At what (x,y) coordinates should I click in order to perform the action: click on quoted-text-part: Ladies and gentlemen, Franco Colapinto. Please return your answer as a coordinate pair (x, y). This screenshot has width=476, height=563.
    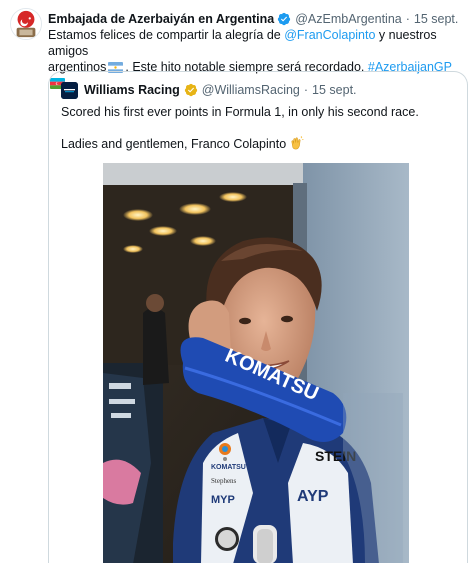
    Looking at the image, I should click on (174, 144).